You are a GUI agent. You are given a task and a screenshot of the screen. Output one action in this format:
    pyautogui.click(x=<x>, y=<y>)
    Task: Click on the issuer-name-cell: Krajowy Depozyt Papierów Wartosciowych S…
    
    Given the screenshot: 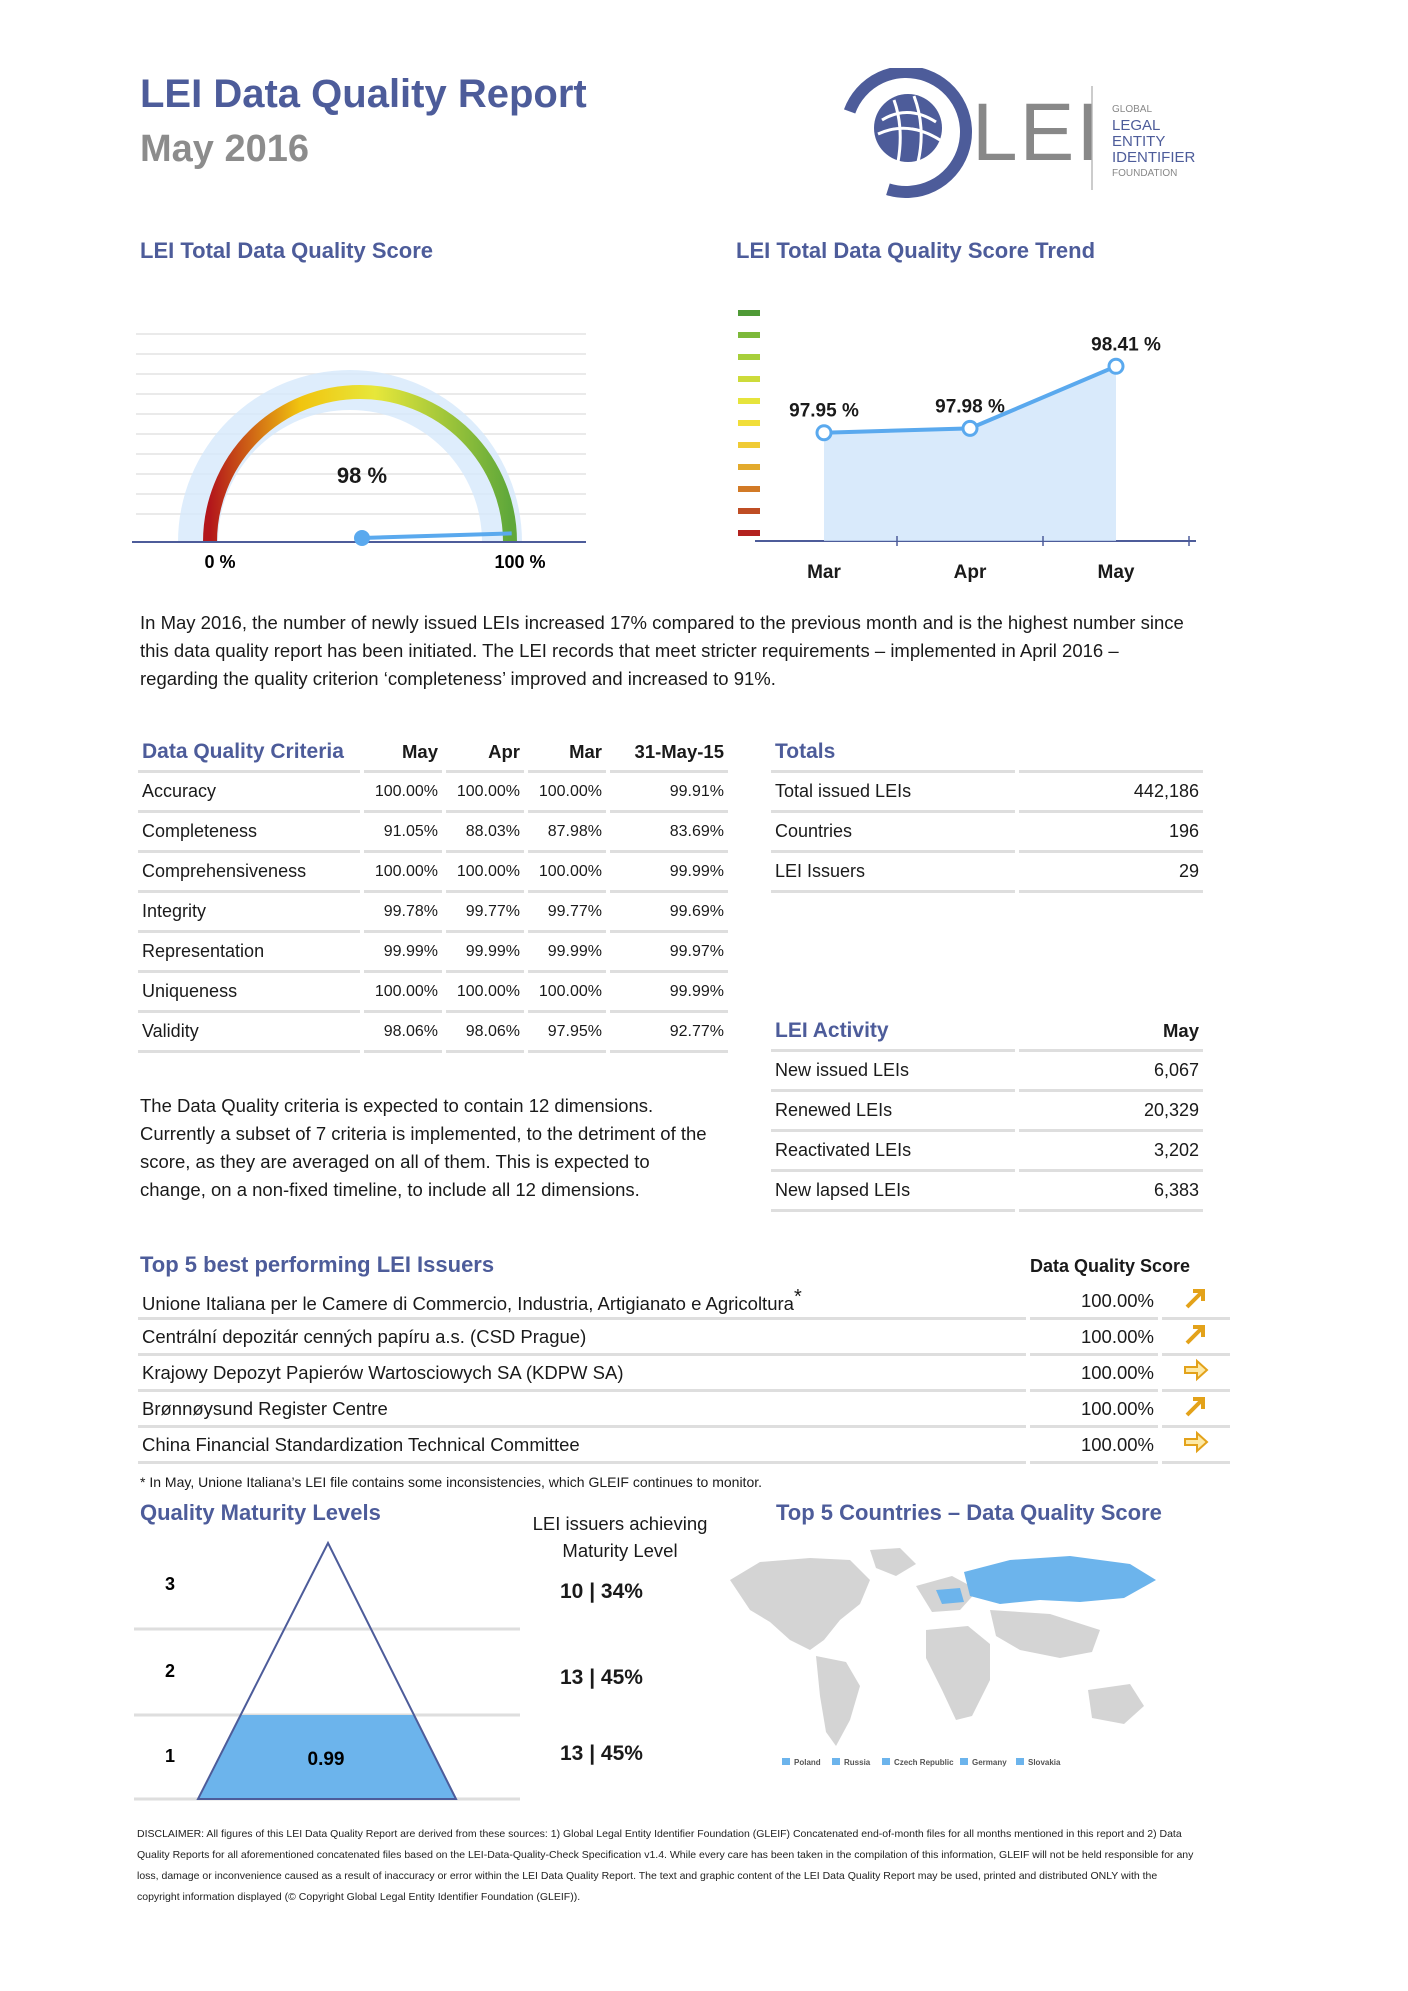 What is the action you would take?
    pyautogui.click(x=582, y=1374)
    